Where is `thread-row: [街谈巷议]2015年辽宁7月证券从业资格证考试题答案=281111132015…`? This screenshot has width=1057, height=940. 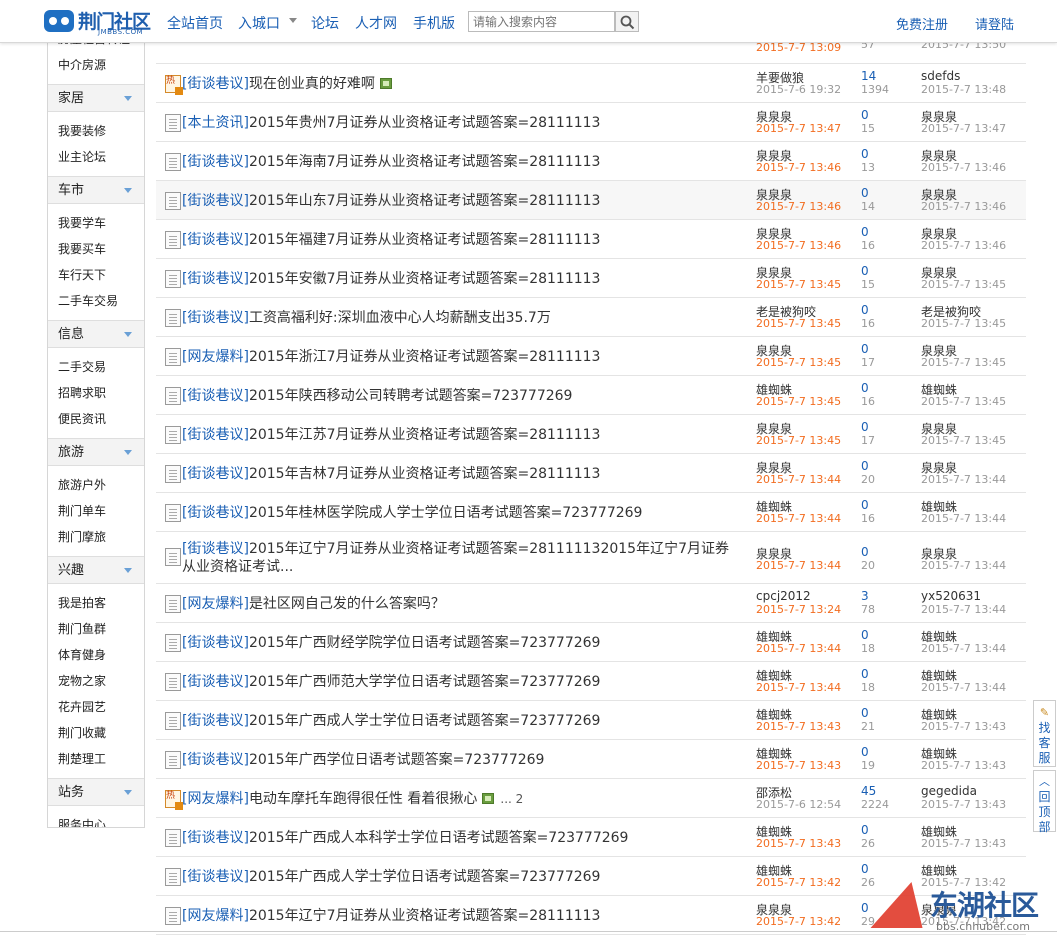 thread-row: [街谈巷议]2015年辽宁7月证券从业资格证考试题答案=281111132015… is located at coordinates (591, 558).